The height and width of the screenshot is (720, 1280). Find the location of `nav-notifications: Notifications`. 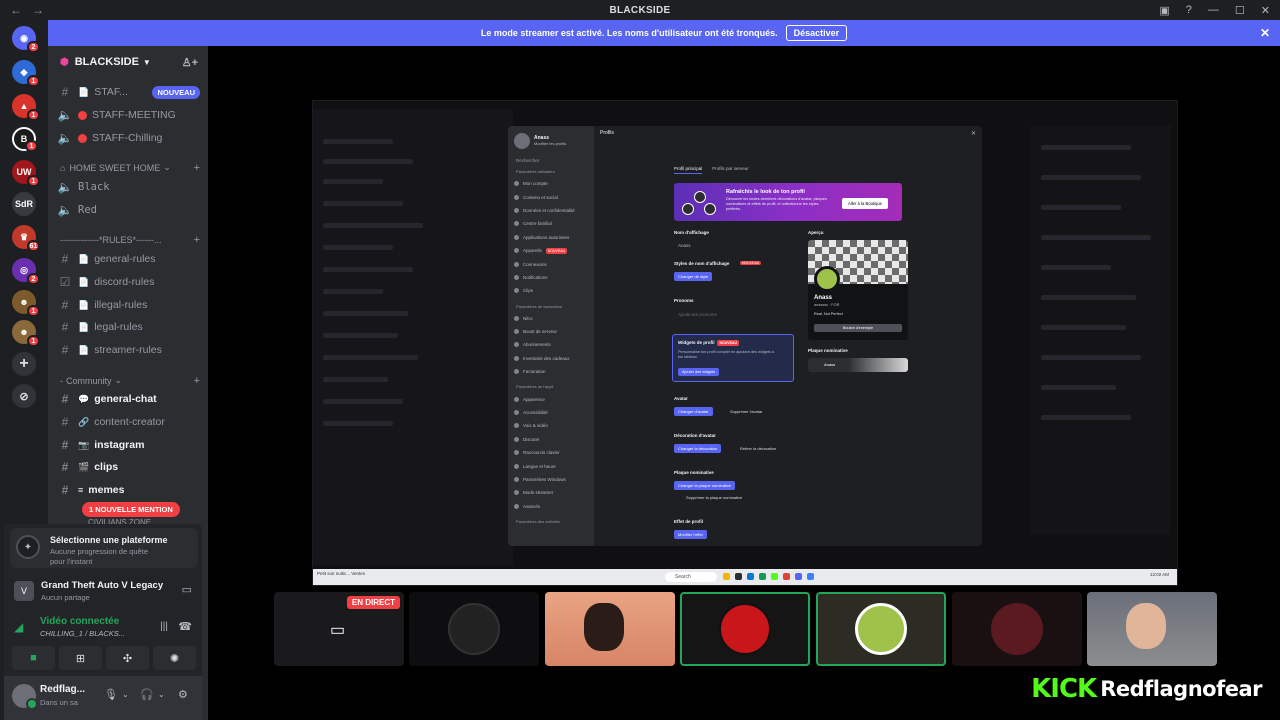

nav-notifications: Notifications is located at coordinates (551, 277).